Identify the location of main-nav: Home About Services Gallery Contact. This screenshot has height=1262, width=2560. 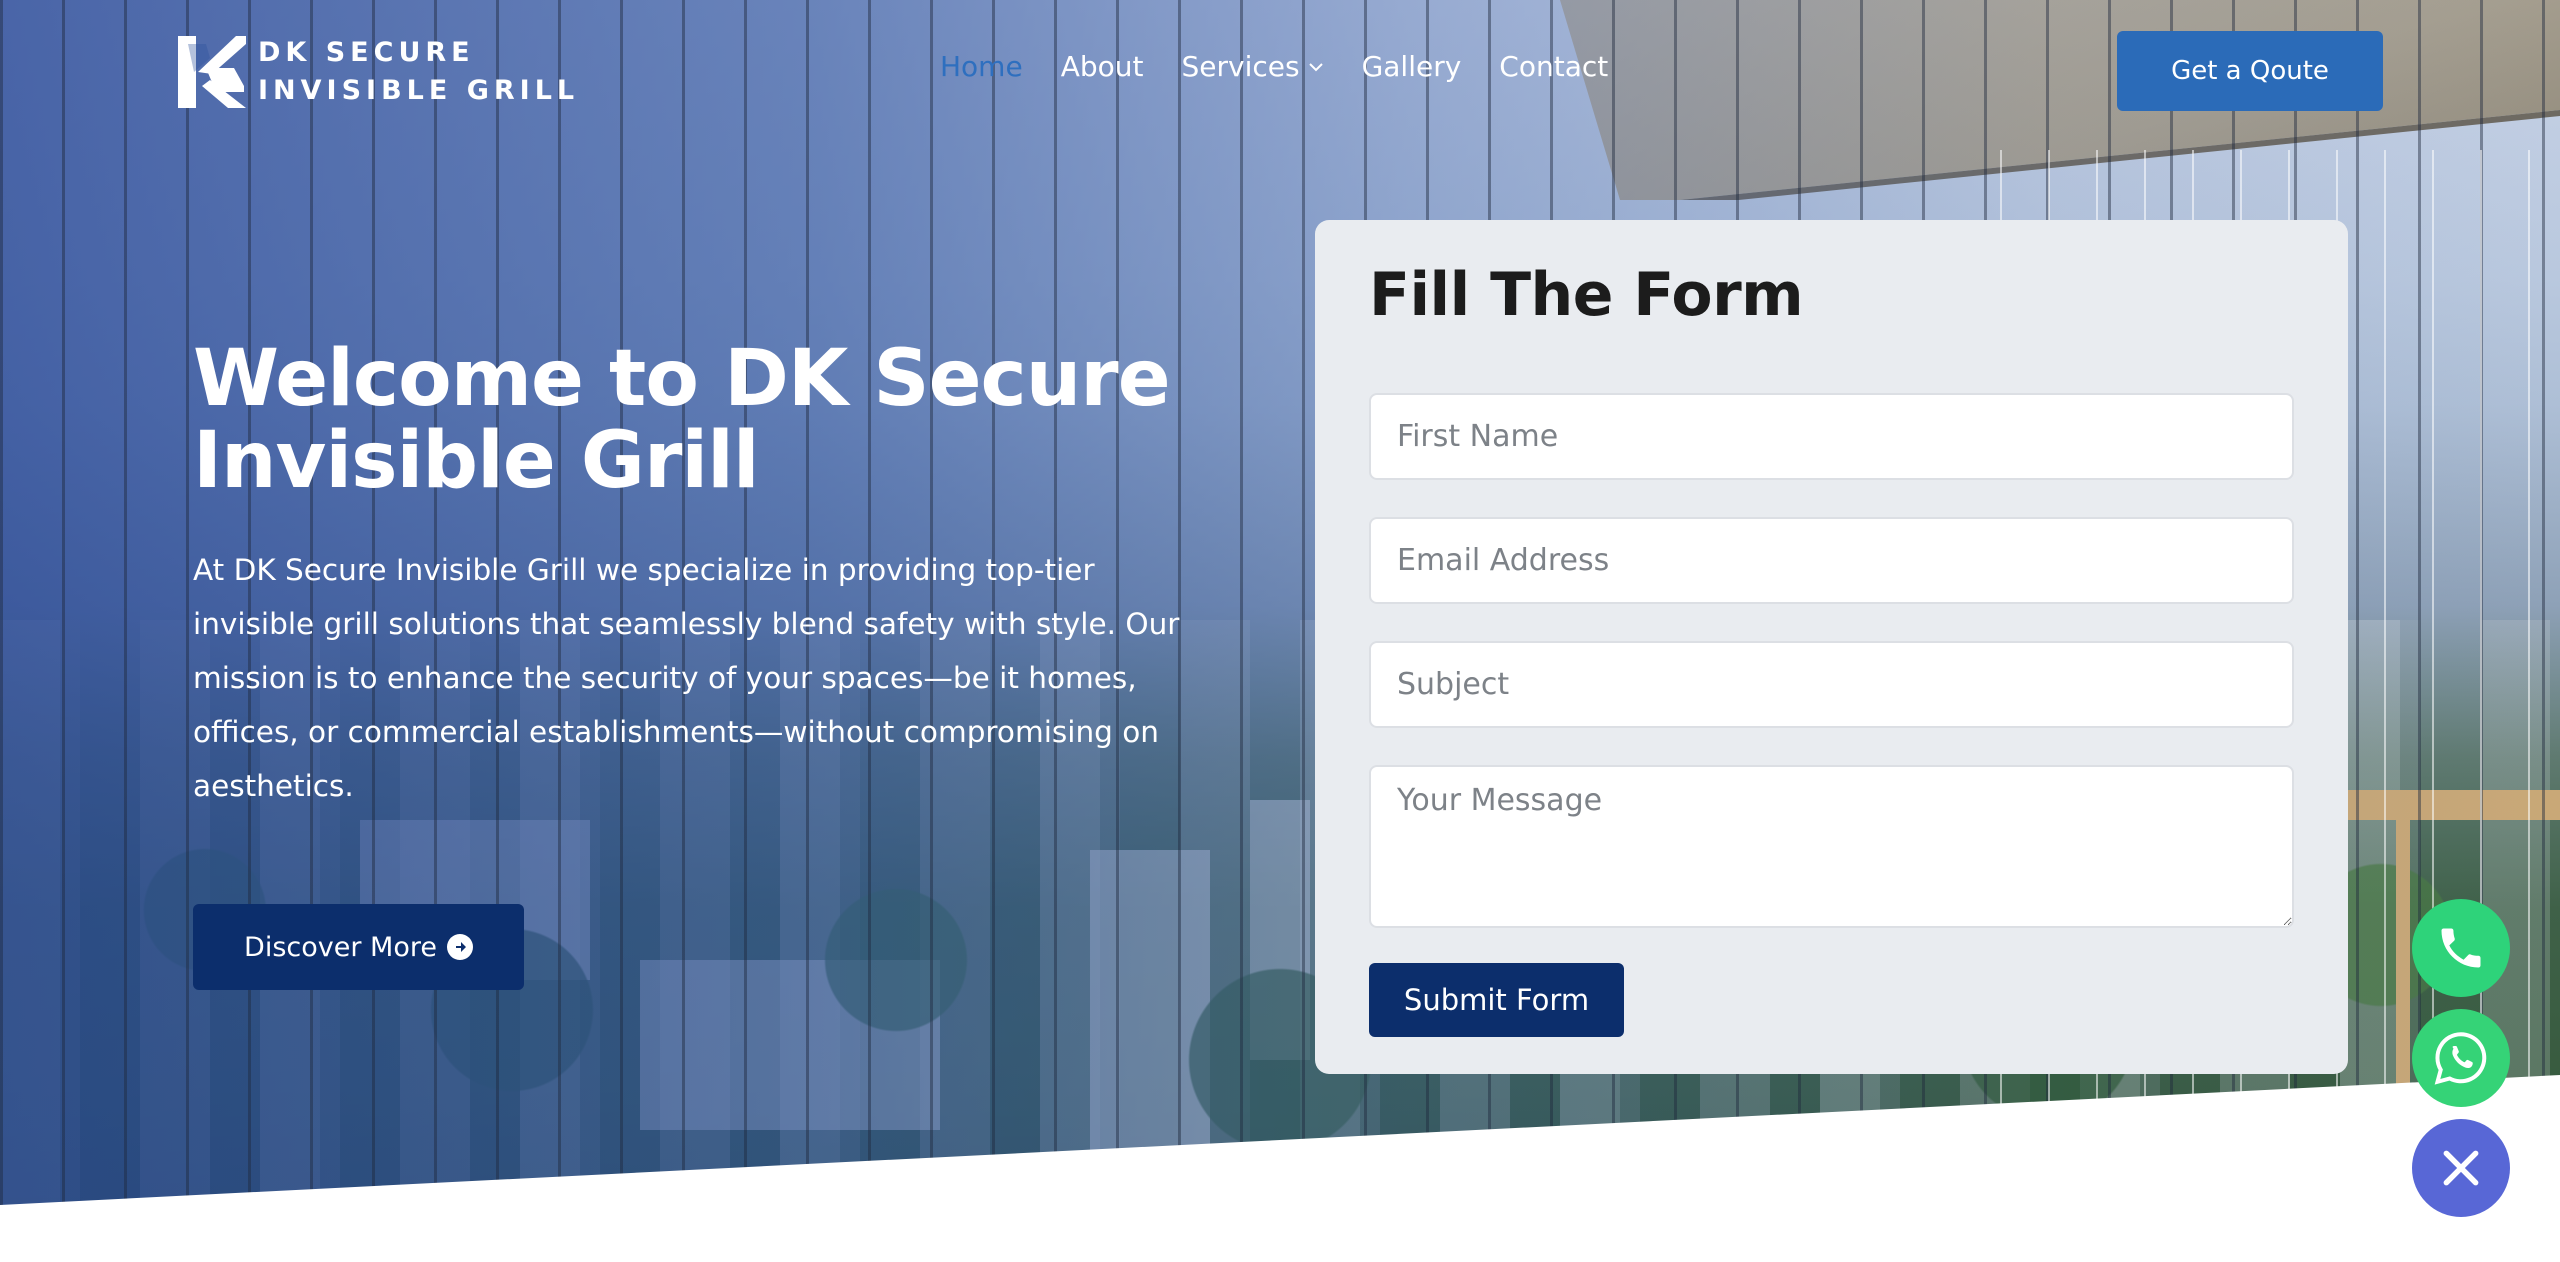
(1274, 66).